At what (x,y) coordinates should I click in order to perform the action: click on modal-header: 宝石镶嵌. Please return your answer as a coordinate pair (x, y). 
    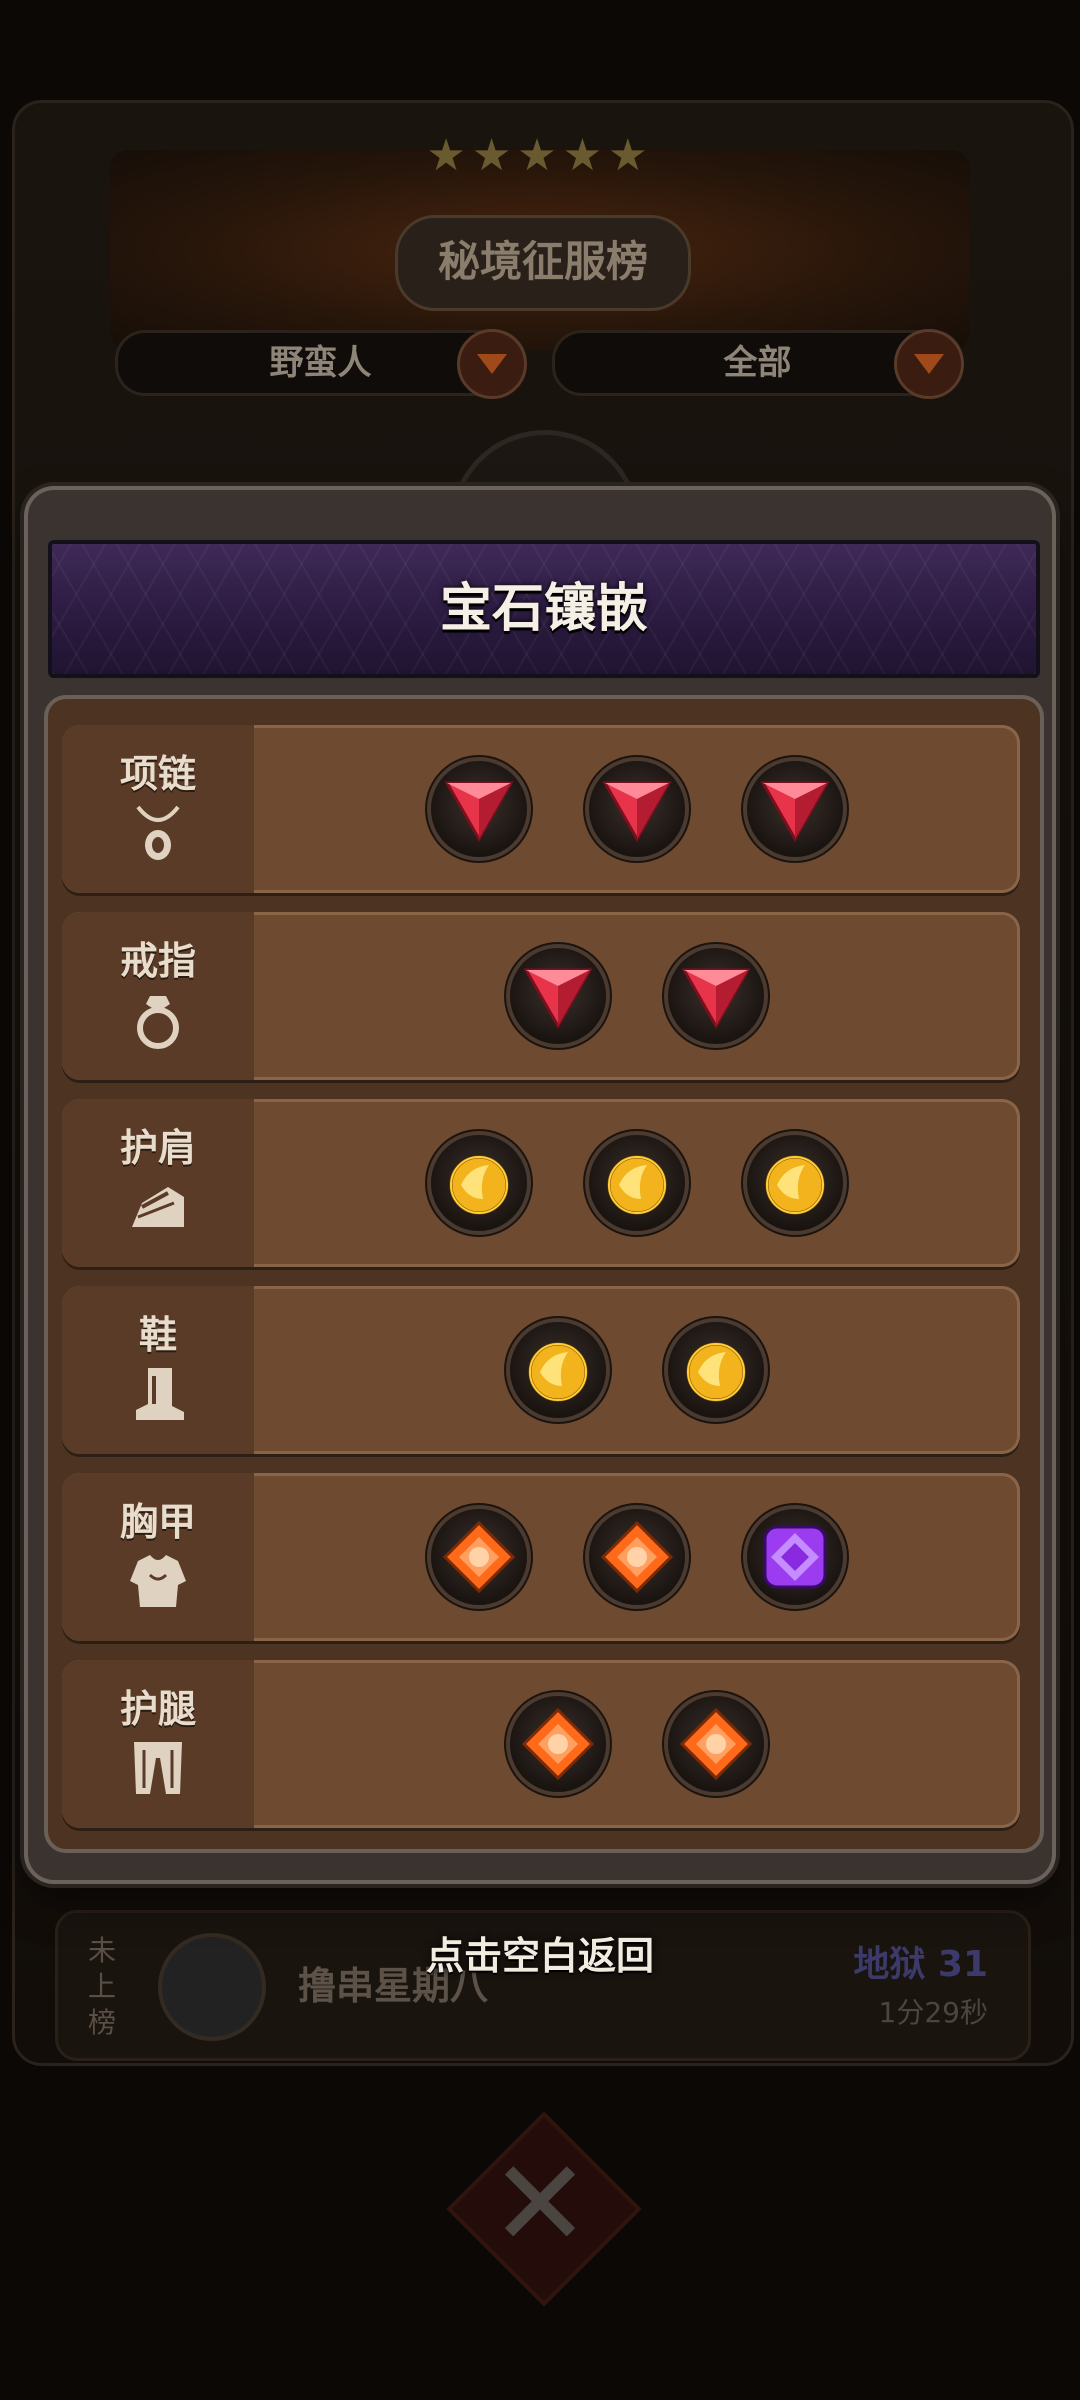
    Looking at the image, I should click on (544, 609).